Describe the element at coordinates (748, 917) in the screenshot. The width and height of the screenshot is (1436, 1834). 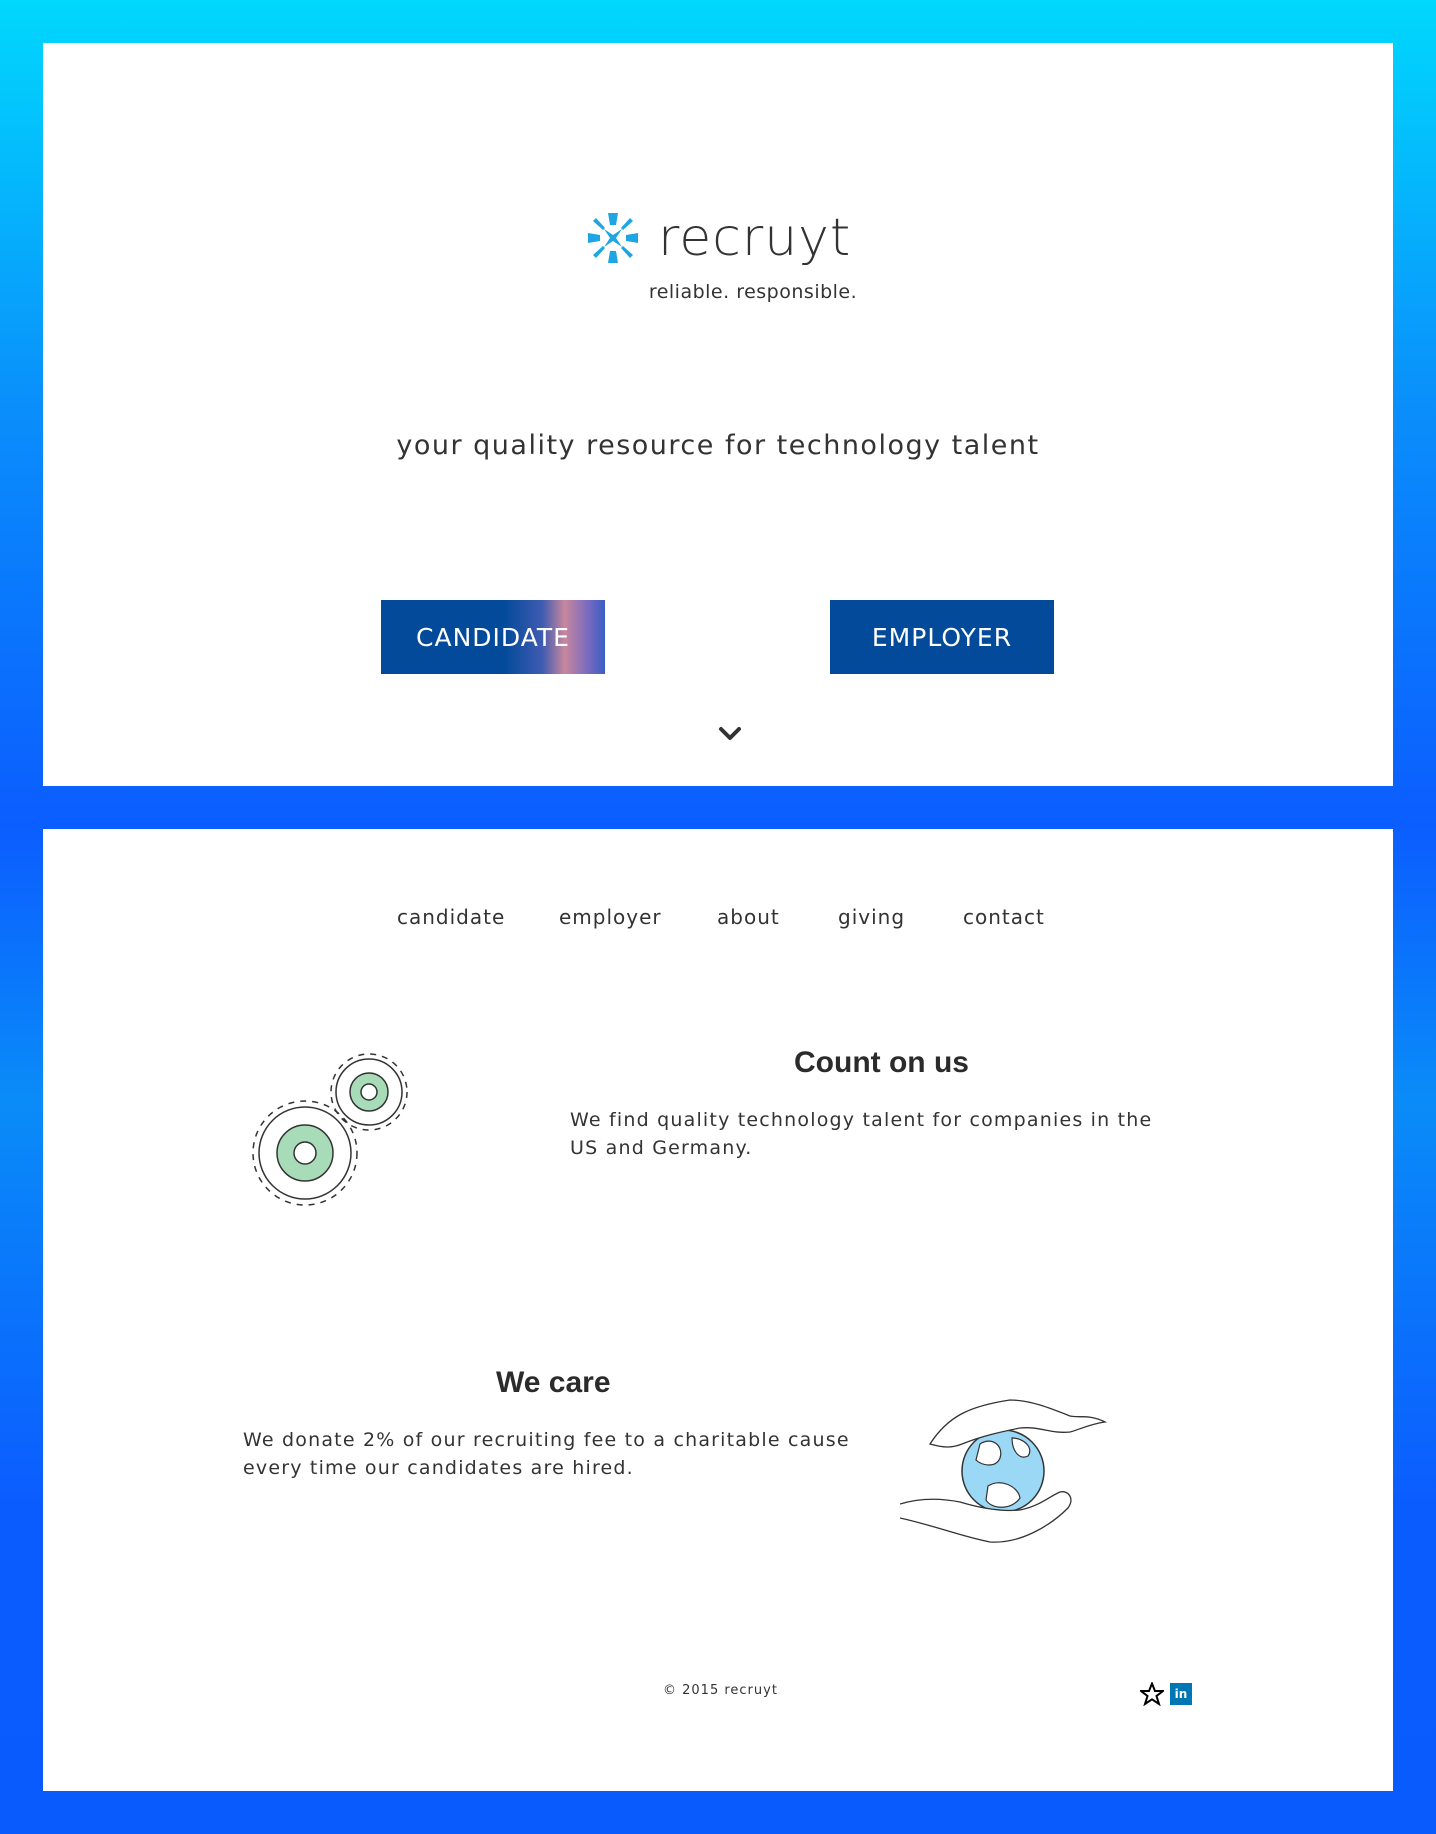
I see `nav-item-about: about` at that location.